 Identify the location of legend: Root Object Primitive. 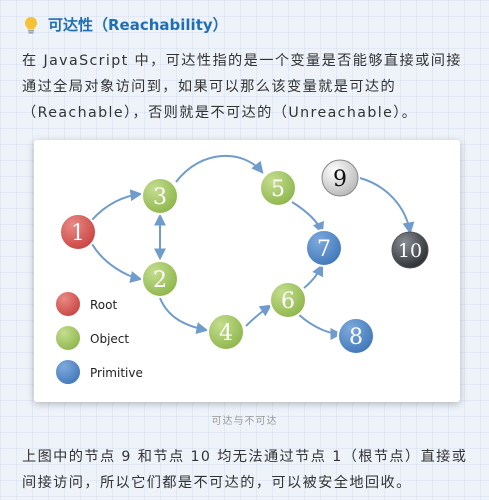
(98, 338).